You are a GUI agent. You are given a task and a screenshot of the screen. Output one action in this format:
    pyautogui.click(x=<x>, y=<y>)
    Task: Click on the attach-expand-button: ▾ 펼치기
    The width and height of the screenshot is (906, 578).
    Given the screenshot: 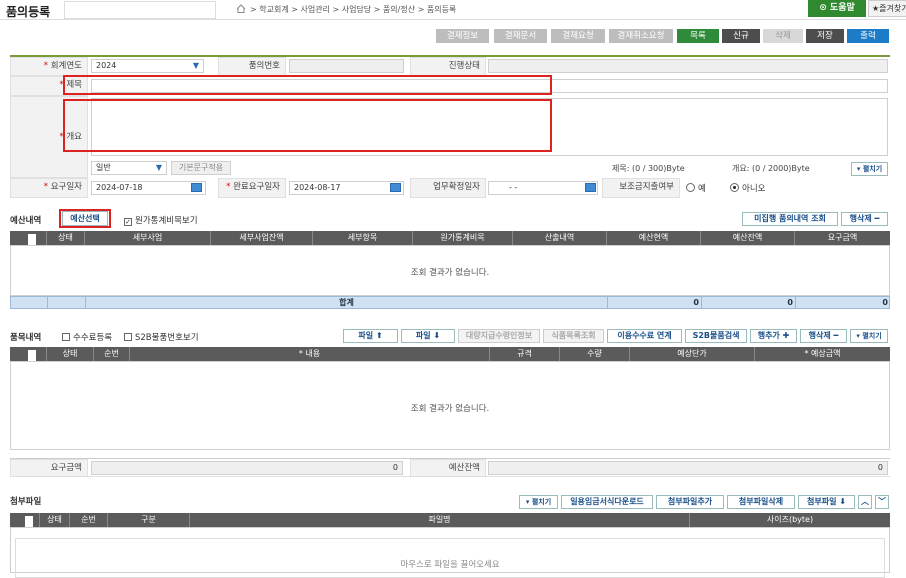 What is the action you would take?
    pyautogui.click(x=538, y=502)
    